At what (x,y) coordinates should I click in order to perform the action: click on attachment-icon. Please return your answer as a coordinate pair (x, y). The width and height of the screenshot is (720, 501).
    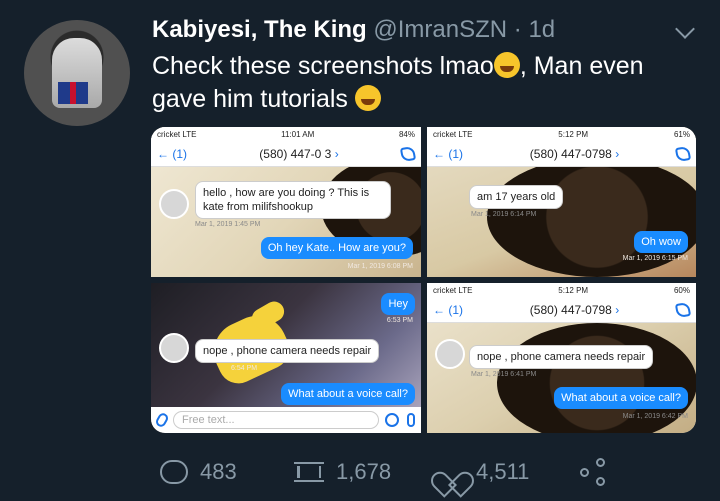
    Looking at the image, I should click on (162, 420).